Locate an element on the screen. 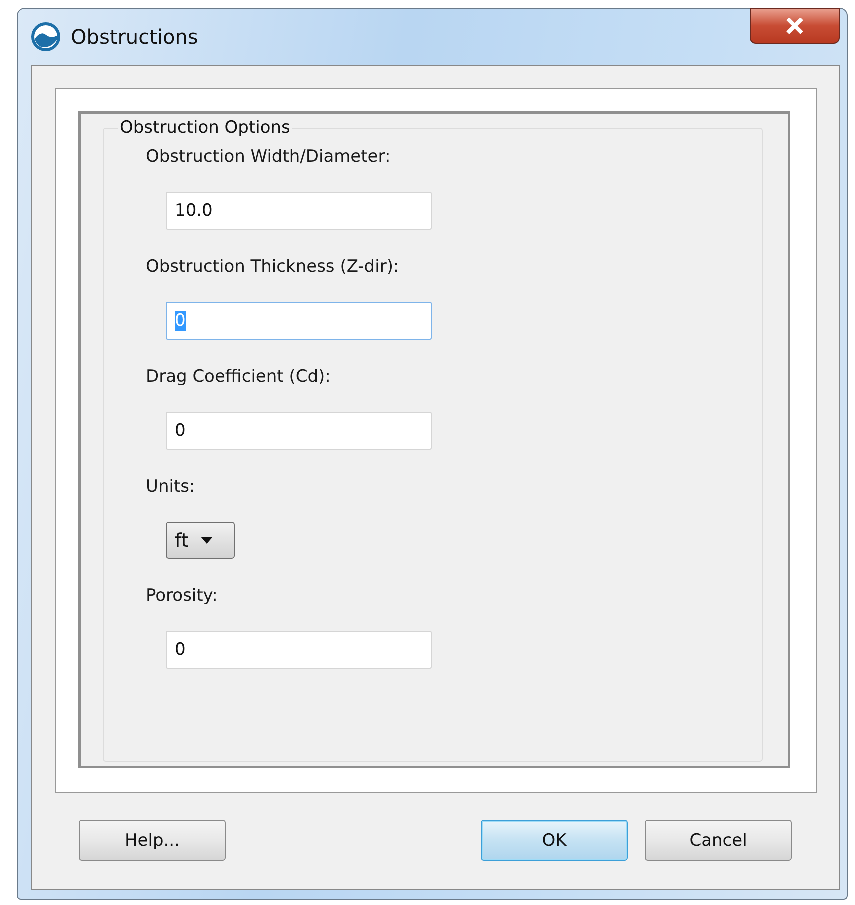  field-label: Drag Coefficient (Cd): is located at coordinates (239, 378).